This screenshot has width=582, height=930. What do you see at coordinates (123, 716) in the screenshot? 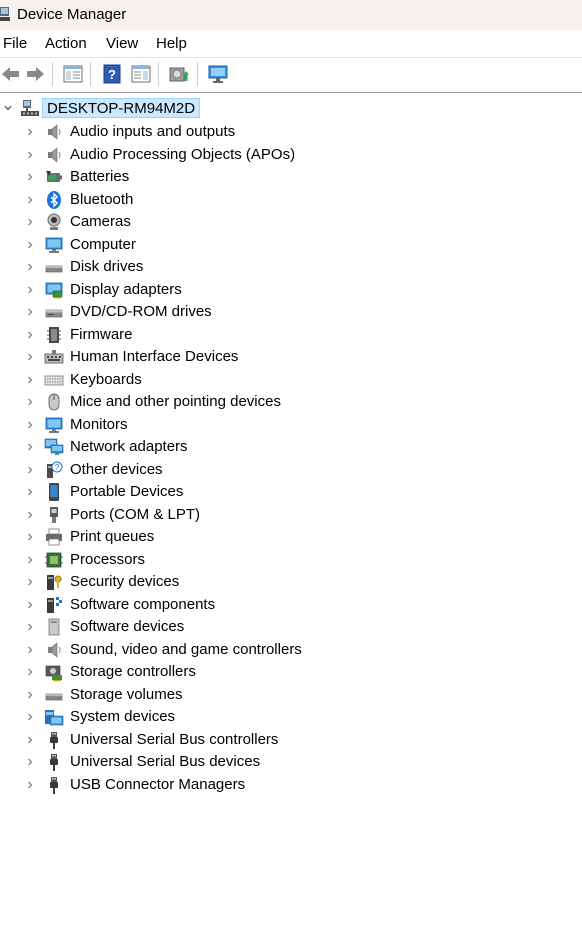
I see `tree-node-label: System devices` at bounding box center [123, 716].